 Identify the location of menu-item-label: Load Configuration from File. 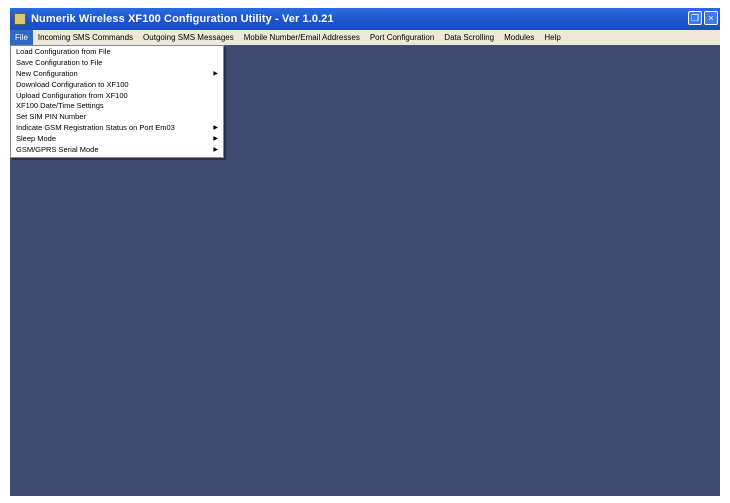
(63, 51).